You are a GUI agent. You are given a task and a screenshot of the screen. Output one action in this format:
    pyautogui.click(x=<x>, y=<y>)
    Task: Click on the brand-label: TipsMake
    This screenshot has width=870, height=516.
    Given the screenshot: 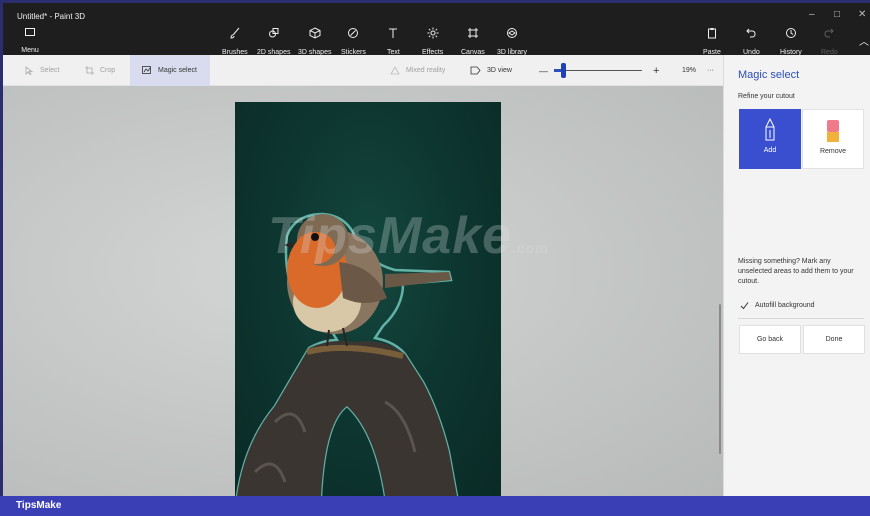 What is the action you would take?
    pyautogui.click(x=39, y=505)
    